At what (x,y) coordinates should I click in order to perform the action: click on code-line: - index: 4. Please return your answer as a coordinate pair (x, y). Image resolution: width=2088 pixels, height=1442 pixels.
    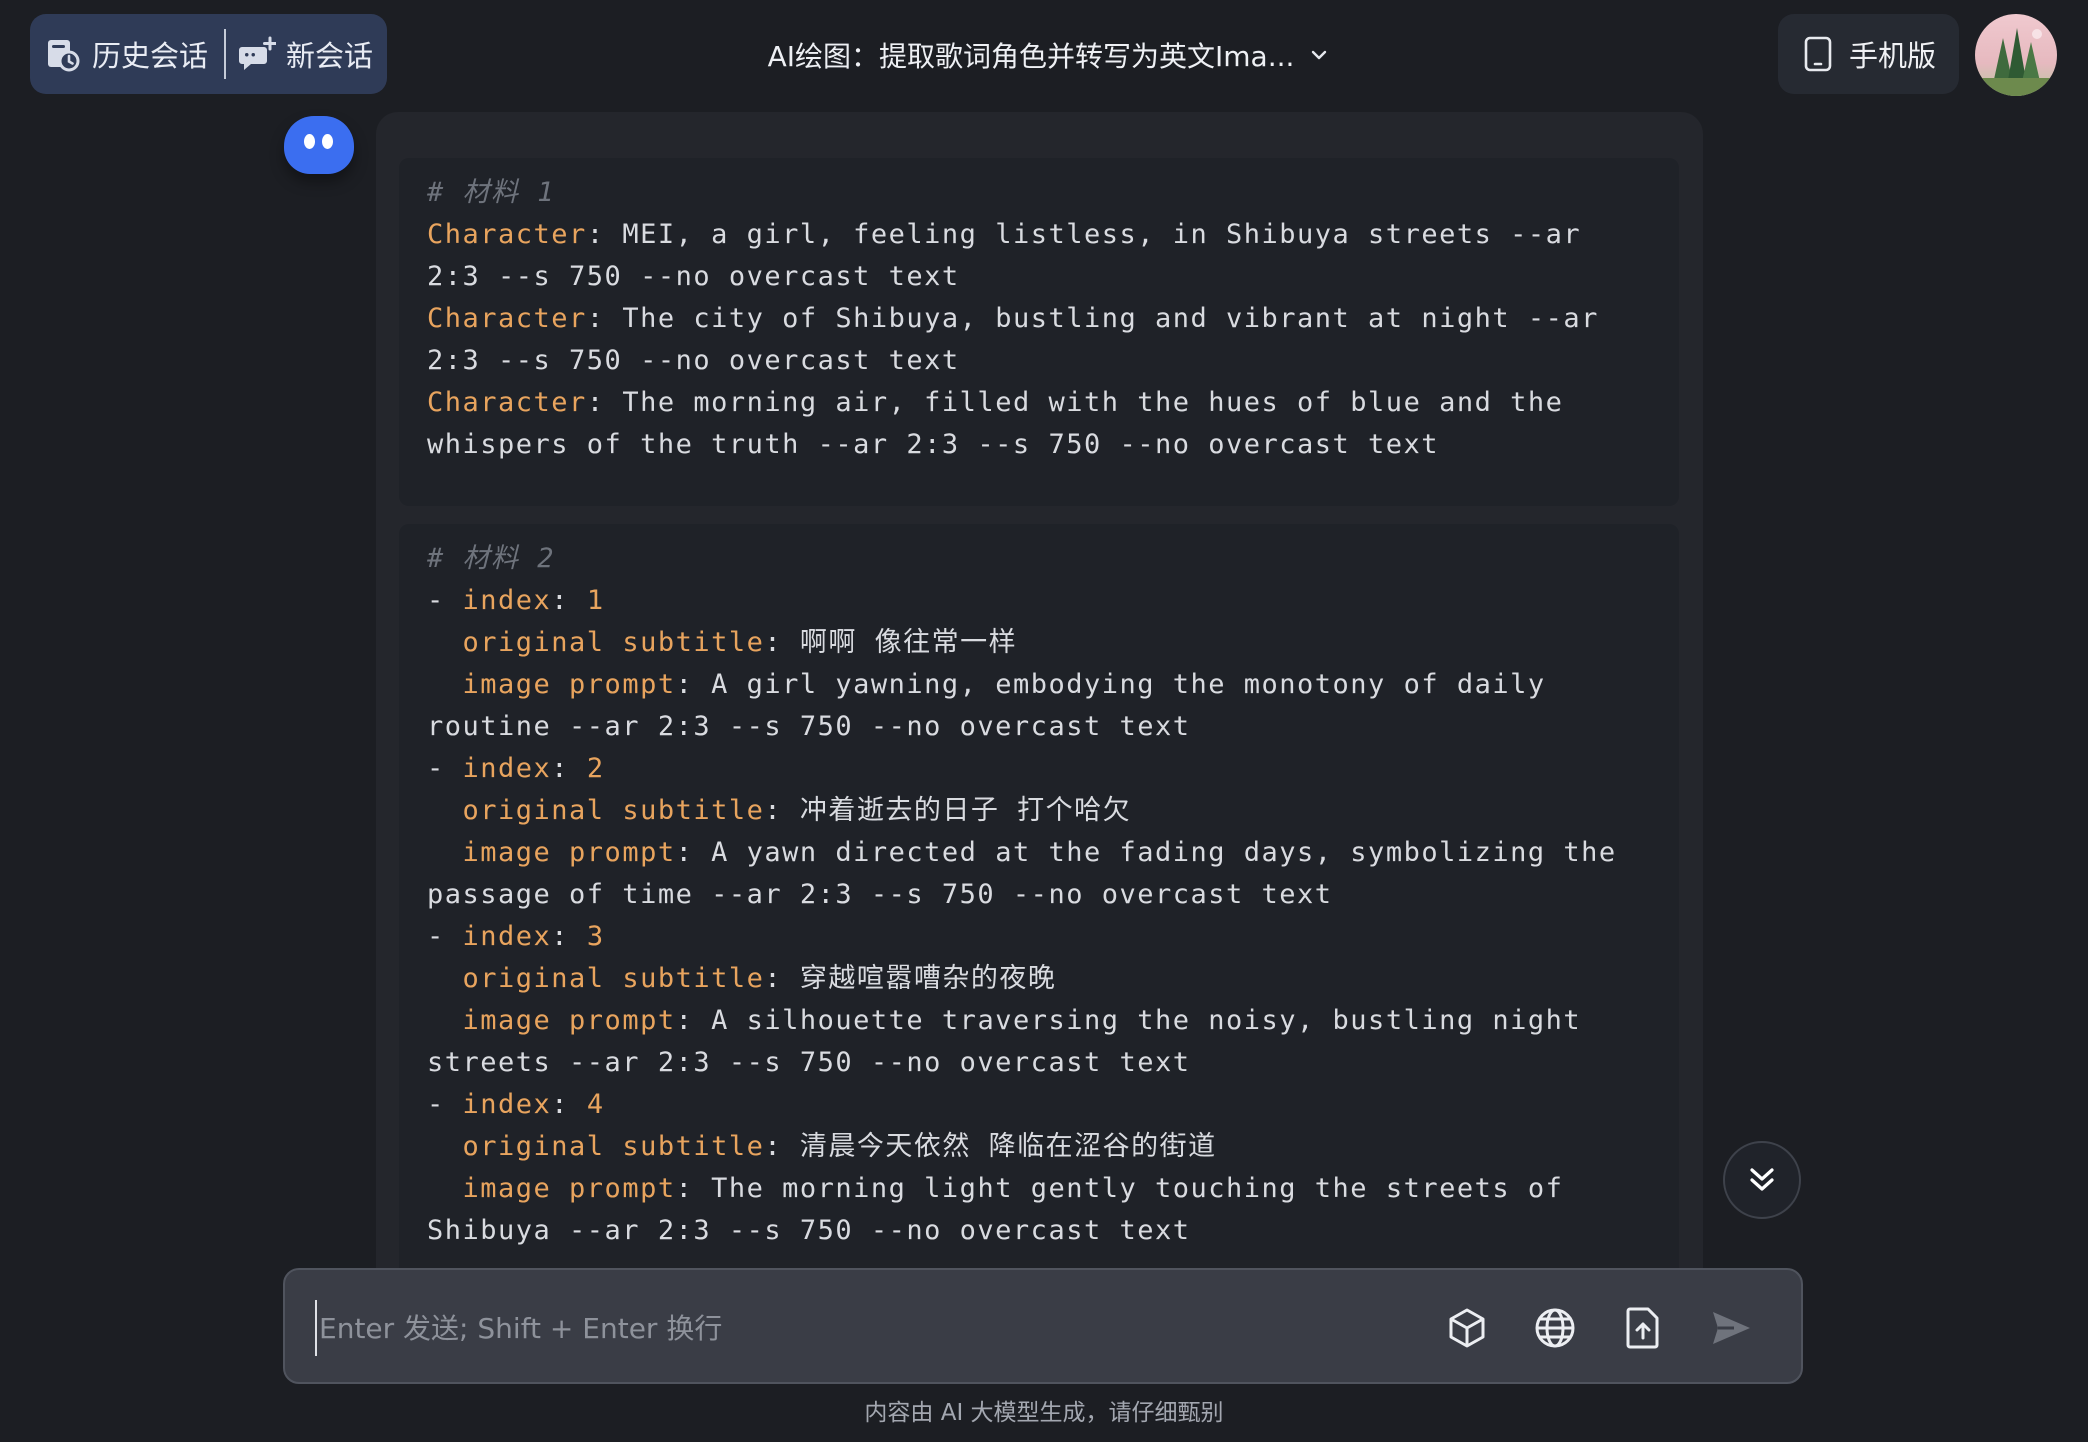
    Looking at the image, I should click on (1039, 1105).